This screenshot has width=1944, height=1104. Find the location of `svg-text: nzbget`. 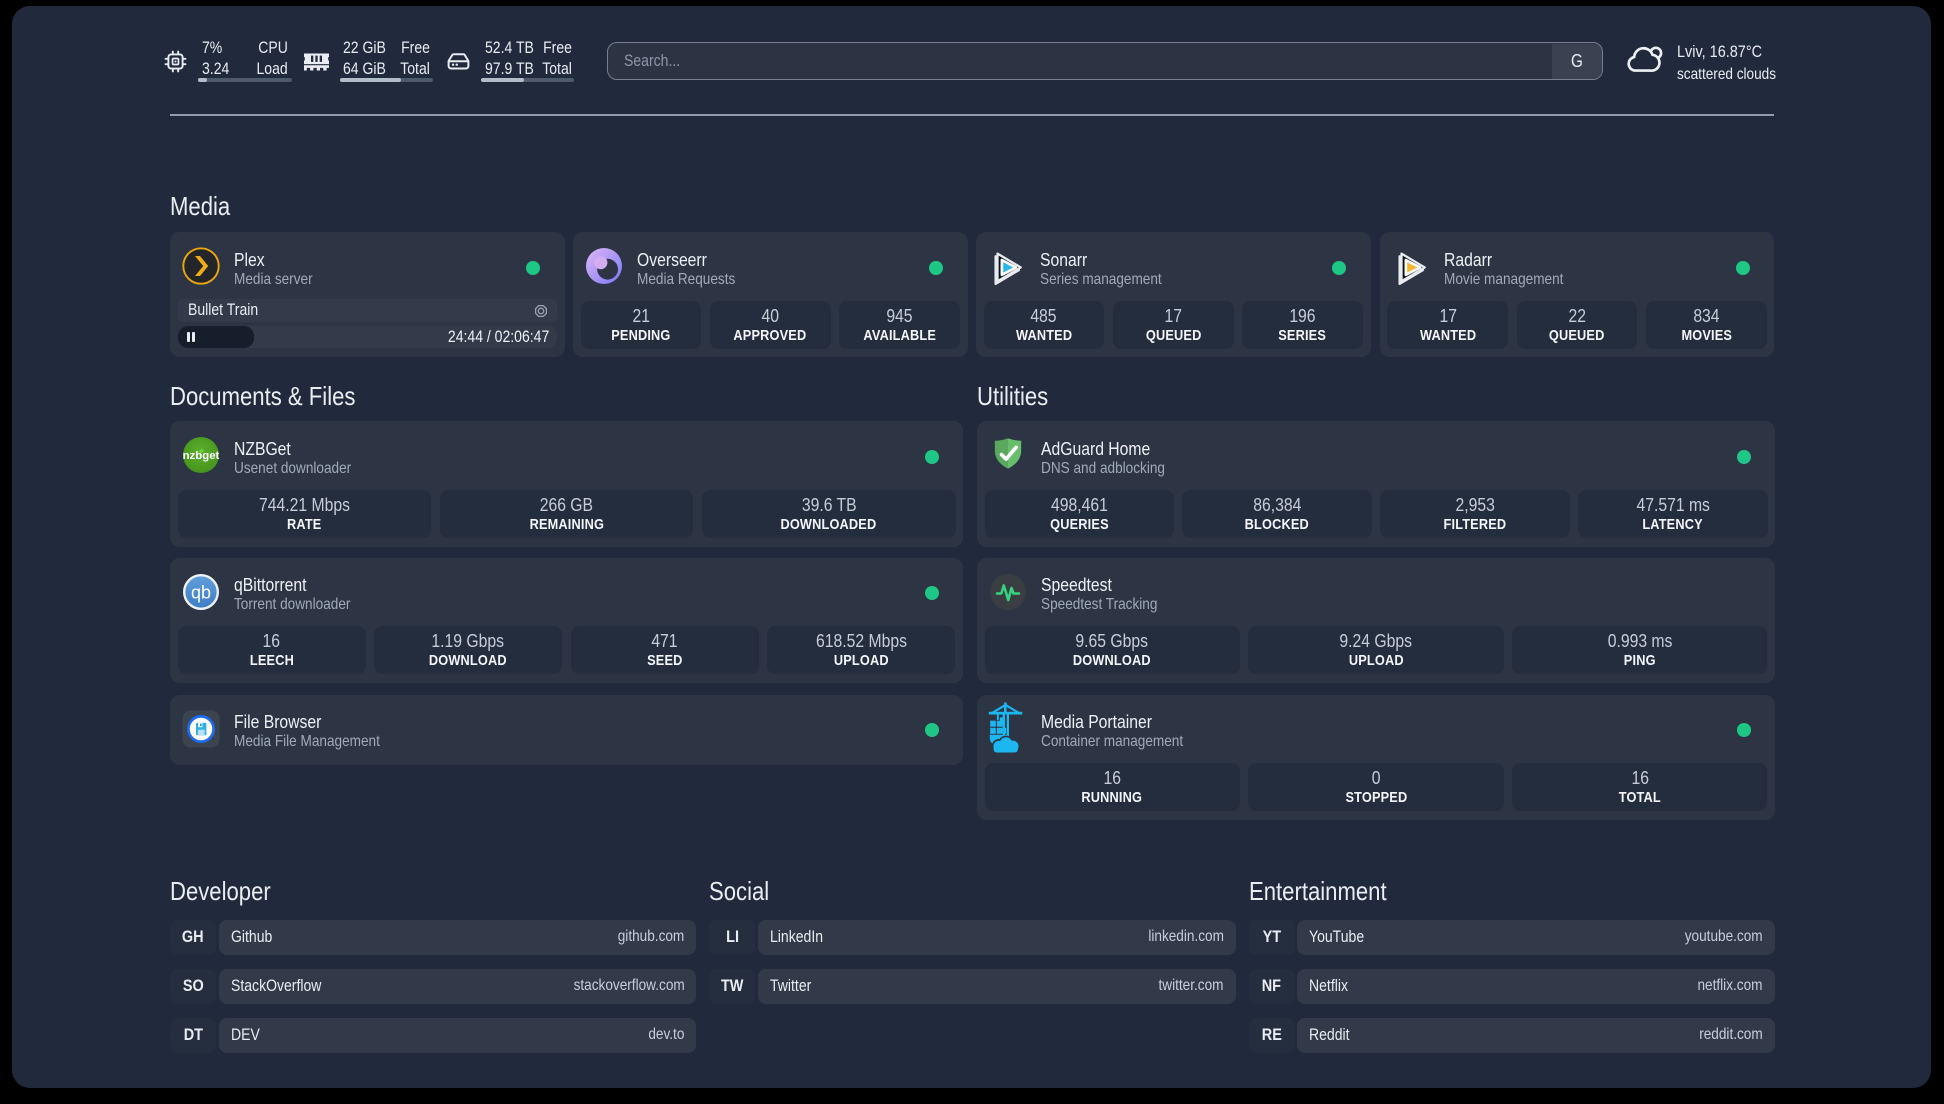

svg-text: nzbget is located at coordinates (201, 456).